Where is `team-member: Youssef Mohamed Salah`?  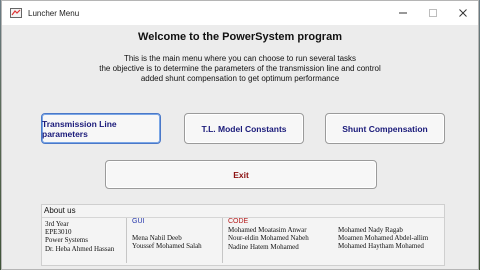
team-member: Youssef Mohamed Salah is located at coordinates (167, 246).